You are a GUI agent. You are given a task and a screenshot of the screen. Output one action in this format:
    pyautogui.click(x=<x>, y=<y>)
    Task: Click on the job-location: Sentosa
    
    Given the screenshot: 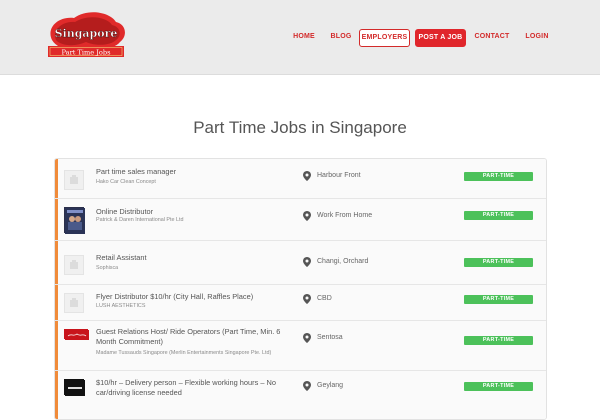 What is the action you would take?
    pyautogui.click(x=330, y=337)
    